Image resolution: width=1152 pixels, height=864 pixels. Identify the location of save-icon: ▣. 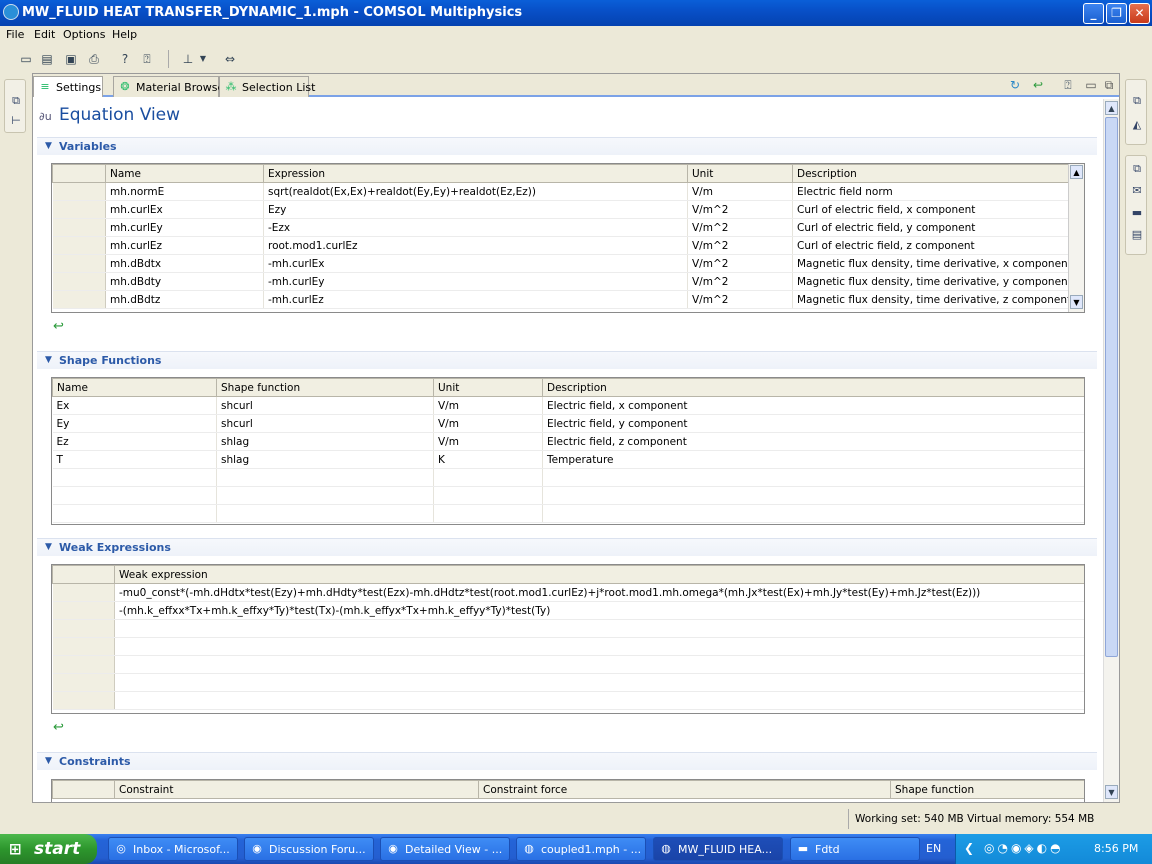
(71, 59).